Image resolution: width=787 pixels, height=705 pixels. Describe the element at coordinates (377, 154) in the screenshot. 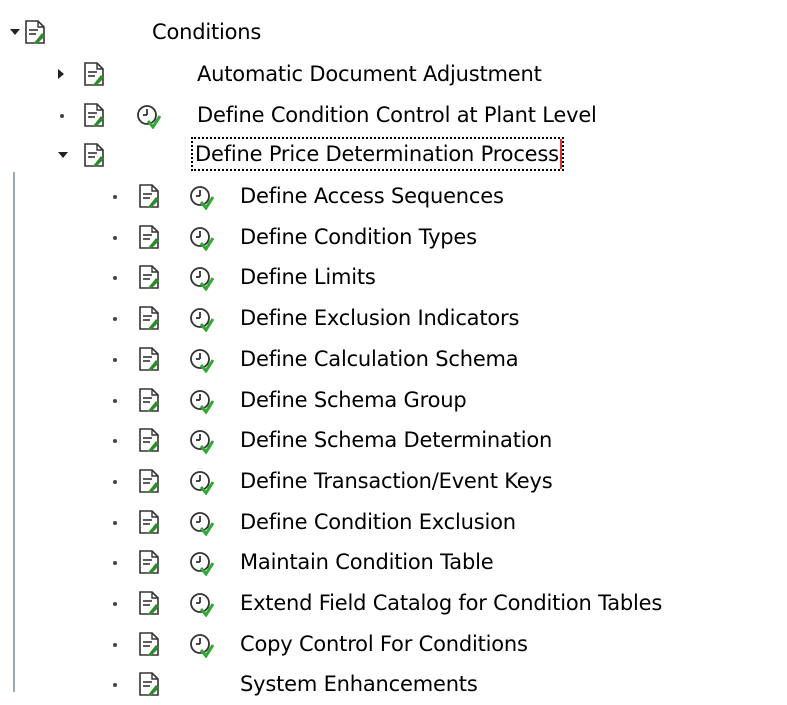

I see `tree-node-label-selected: Define Price Determination Process` at that location.